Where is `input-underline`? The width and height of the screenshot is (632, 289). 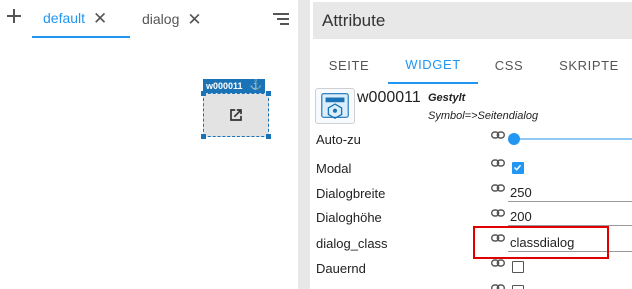 input-underline is located at coordinates (570, 201).